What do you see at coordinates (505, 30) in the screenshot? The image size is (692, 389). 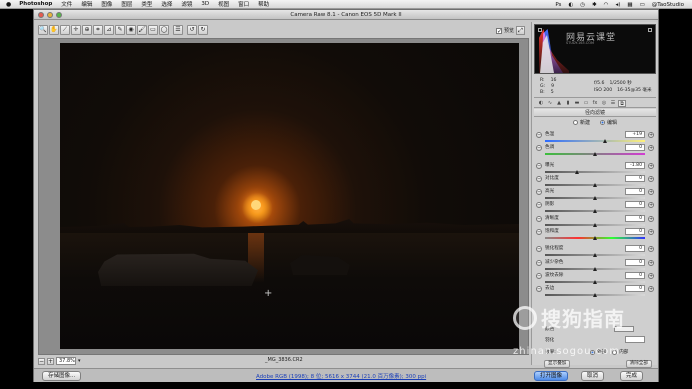 I see `preview-checkbox: ✓ 预览` at bounding box center [505, 30].